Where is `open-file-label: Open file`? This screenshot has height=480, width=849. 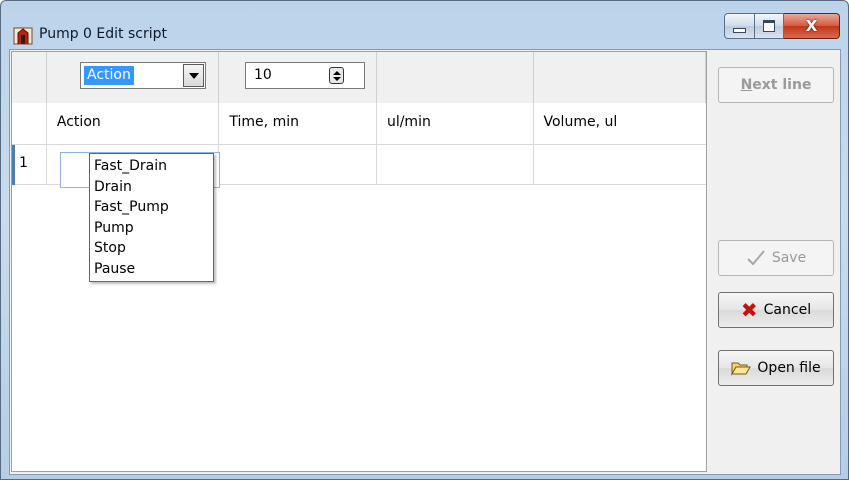
open-file-label: Open file is located at coordinates (789, 368).